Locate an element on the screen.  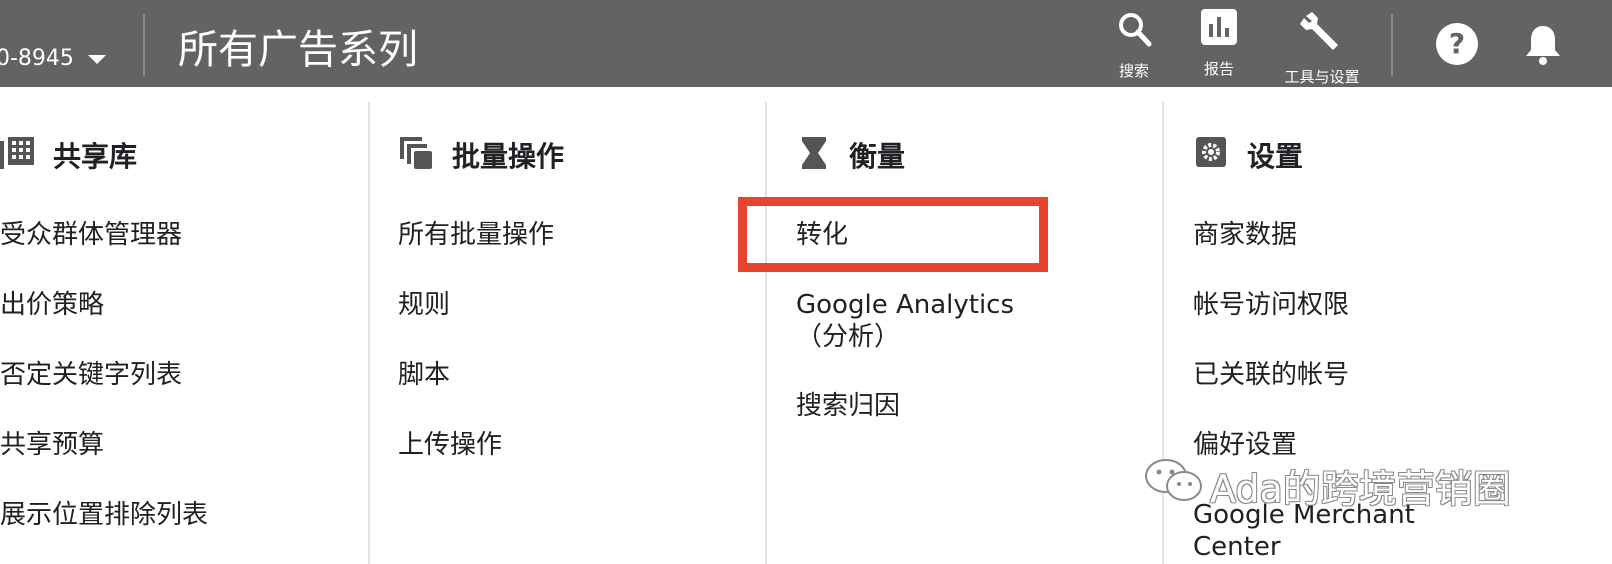
stacked-pages-icon is located at coordinates (416, 153).